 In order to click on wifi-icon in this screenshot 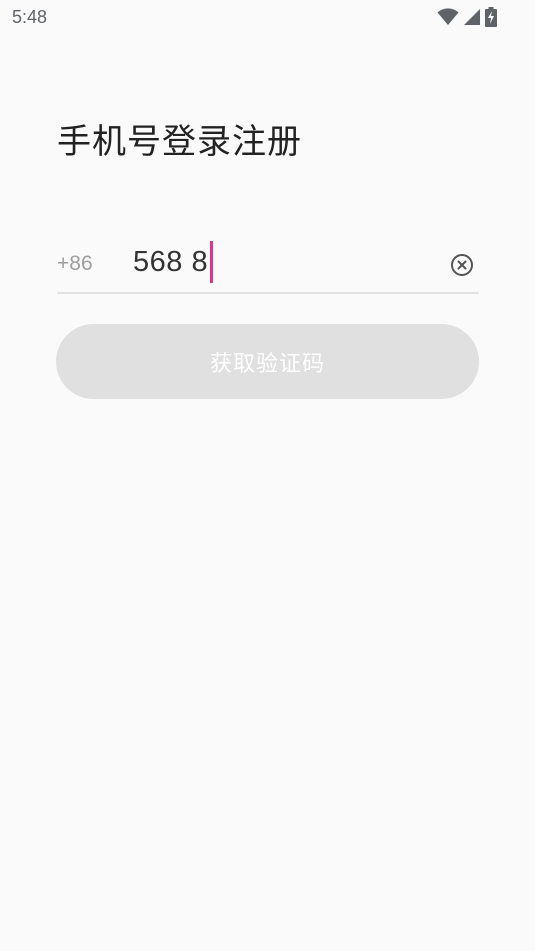, I will do `click(448, 19)`.